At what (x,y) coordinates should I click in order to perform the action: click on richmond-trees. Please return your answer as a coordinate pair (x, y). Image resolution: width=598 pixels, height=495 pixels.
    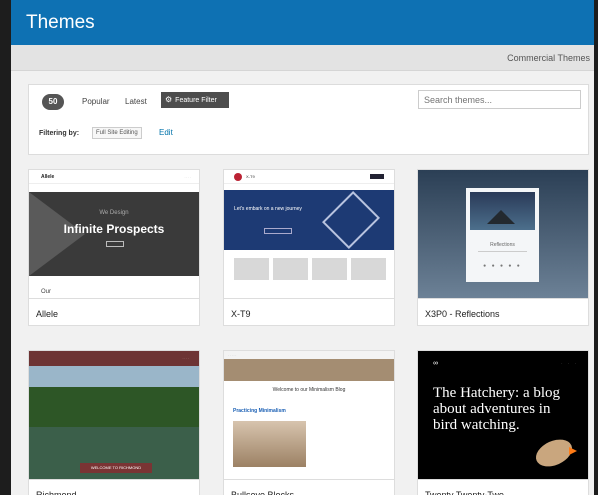
    Looking at the image, I should click on (114, 407).